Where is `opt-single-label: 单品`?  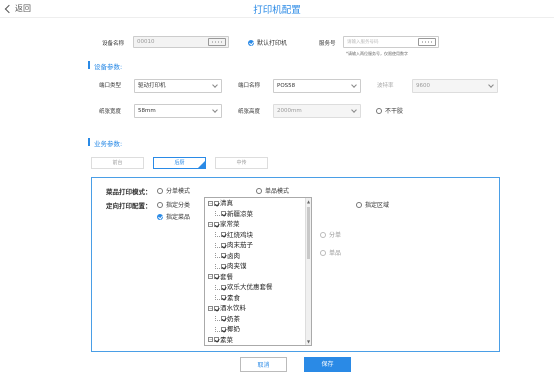
opt-single-label: 单品 is located at coordinates (335, 253).